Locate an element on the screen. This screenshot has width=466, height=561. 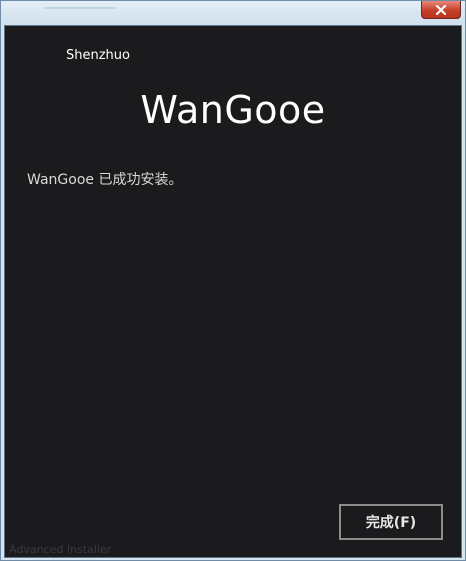
company-name: Shenzhuo is located at coordinates (98, 55).